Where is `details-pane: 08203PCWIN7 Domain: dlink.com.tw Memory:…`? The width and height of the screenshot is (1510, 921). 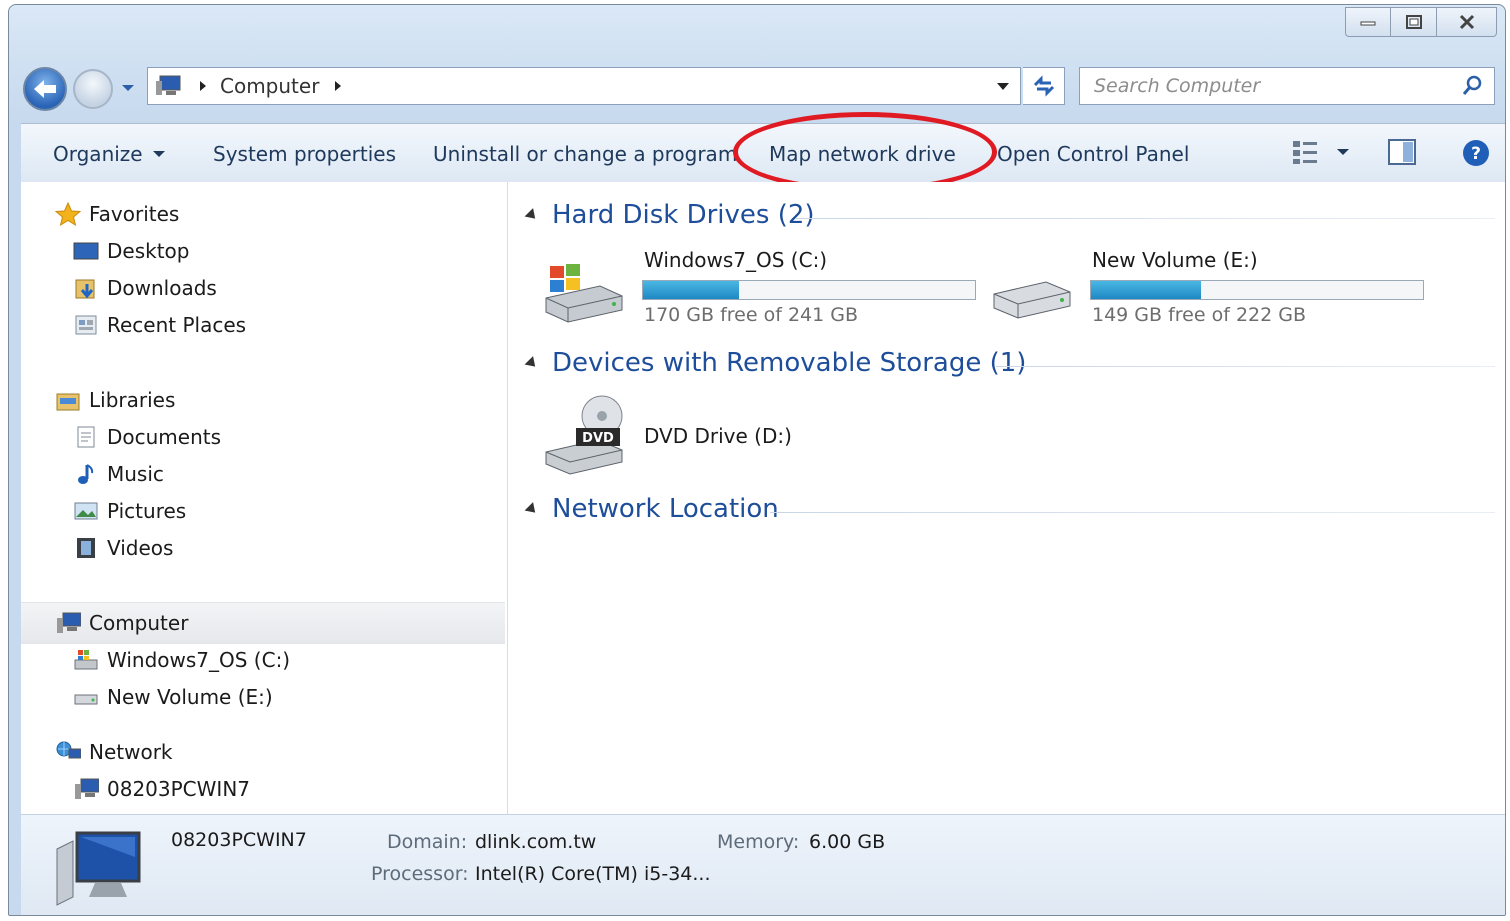 details-pane: 08203PCWIN7 Domain: dlink.com.tw Memory:… is located at coordinates (763, 864).